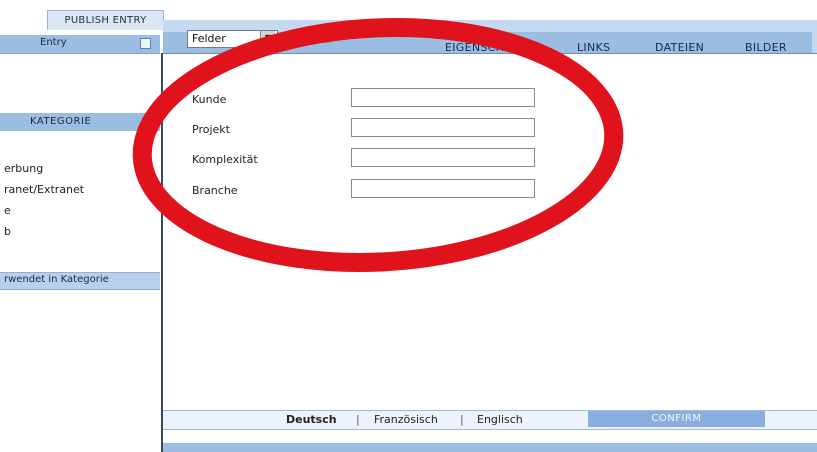  What do you see at coordinates (145, 43) in the screenshot?
I see `window-icon` at bounding box center [145, 43].